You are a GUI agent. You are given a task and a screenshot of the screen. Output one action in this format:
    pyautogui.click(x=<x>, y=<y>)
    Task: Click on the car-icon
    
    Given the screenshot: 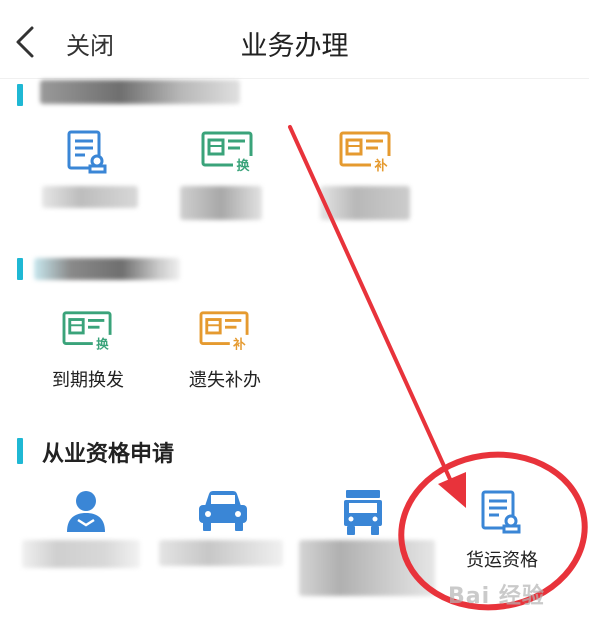 What is the action you would take?
    pyautogui.click(x=223, y=511)
    